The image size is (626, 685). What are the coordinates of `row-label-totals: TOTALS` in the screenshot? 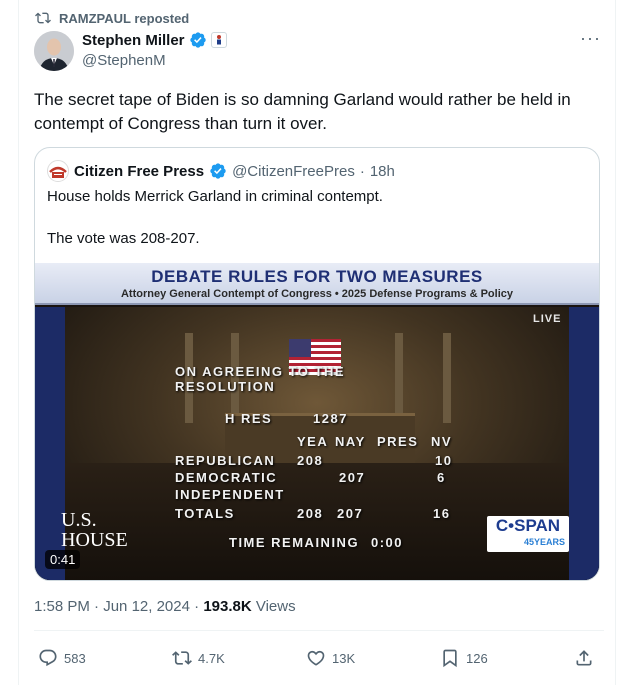 It's located at (205, 513).